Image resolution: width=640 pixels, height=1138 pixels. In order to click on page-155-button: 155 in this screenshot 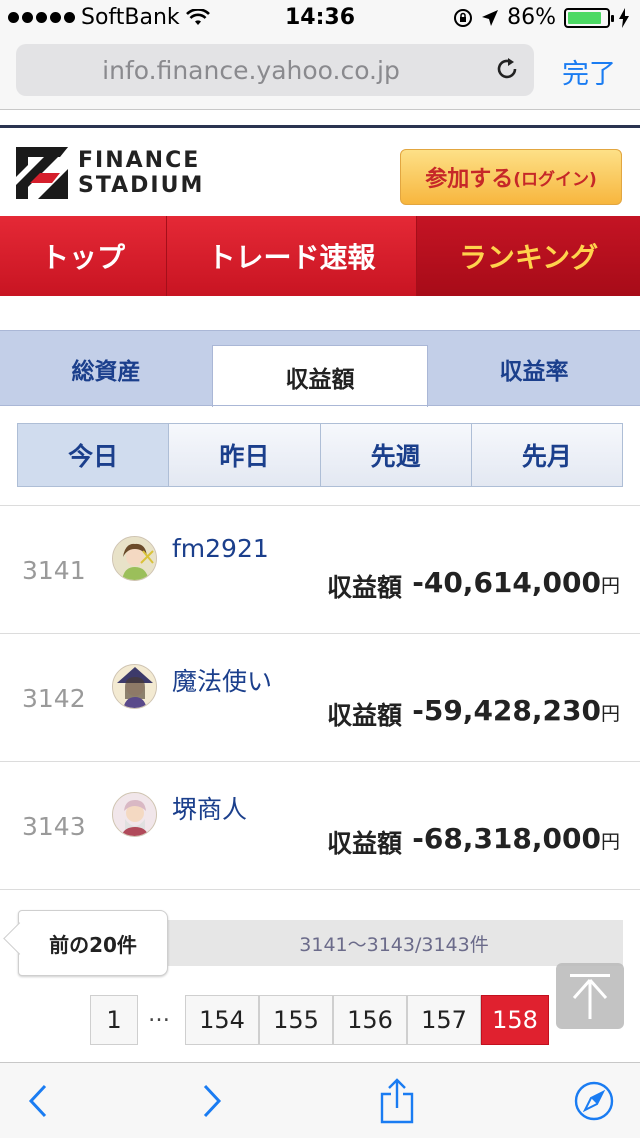, I will do `click(296, 1020)`.